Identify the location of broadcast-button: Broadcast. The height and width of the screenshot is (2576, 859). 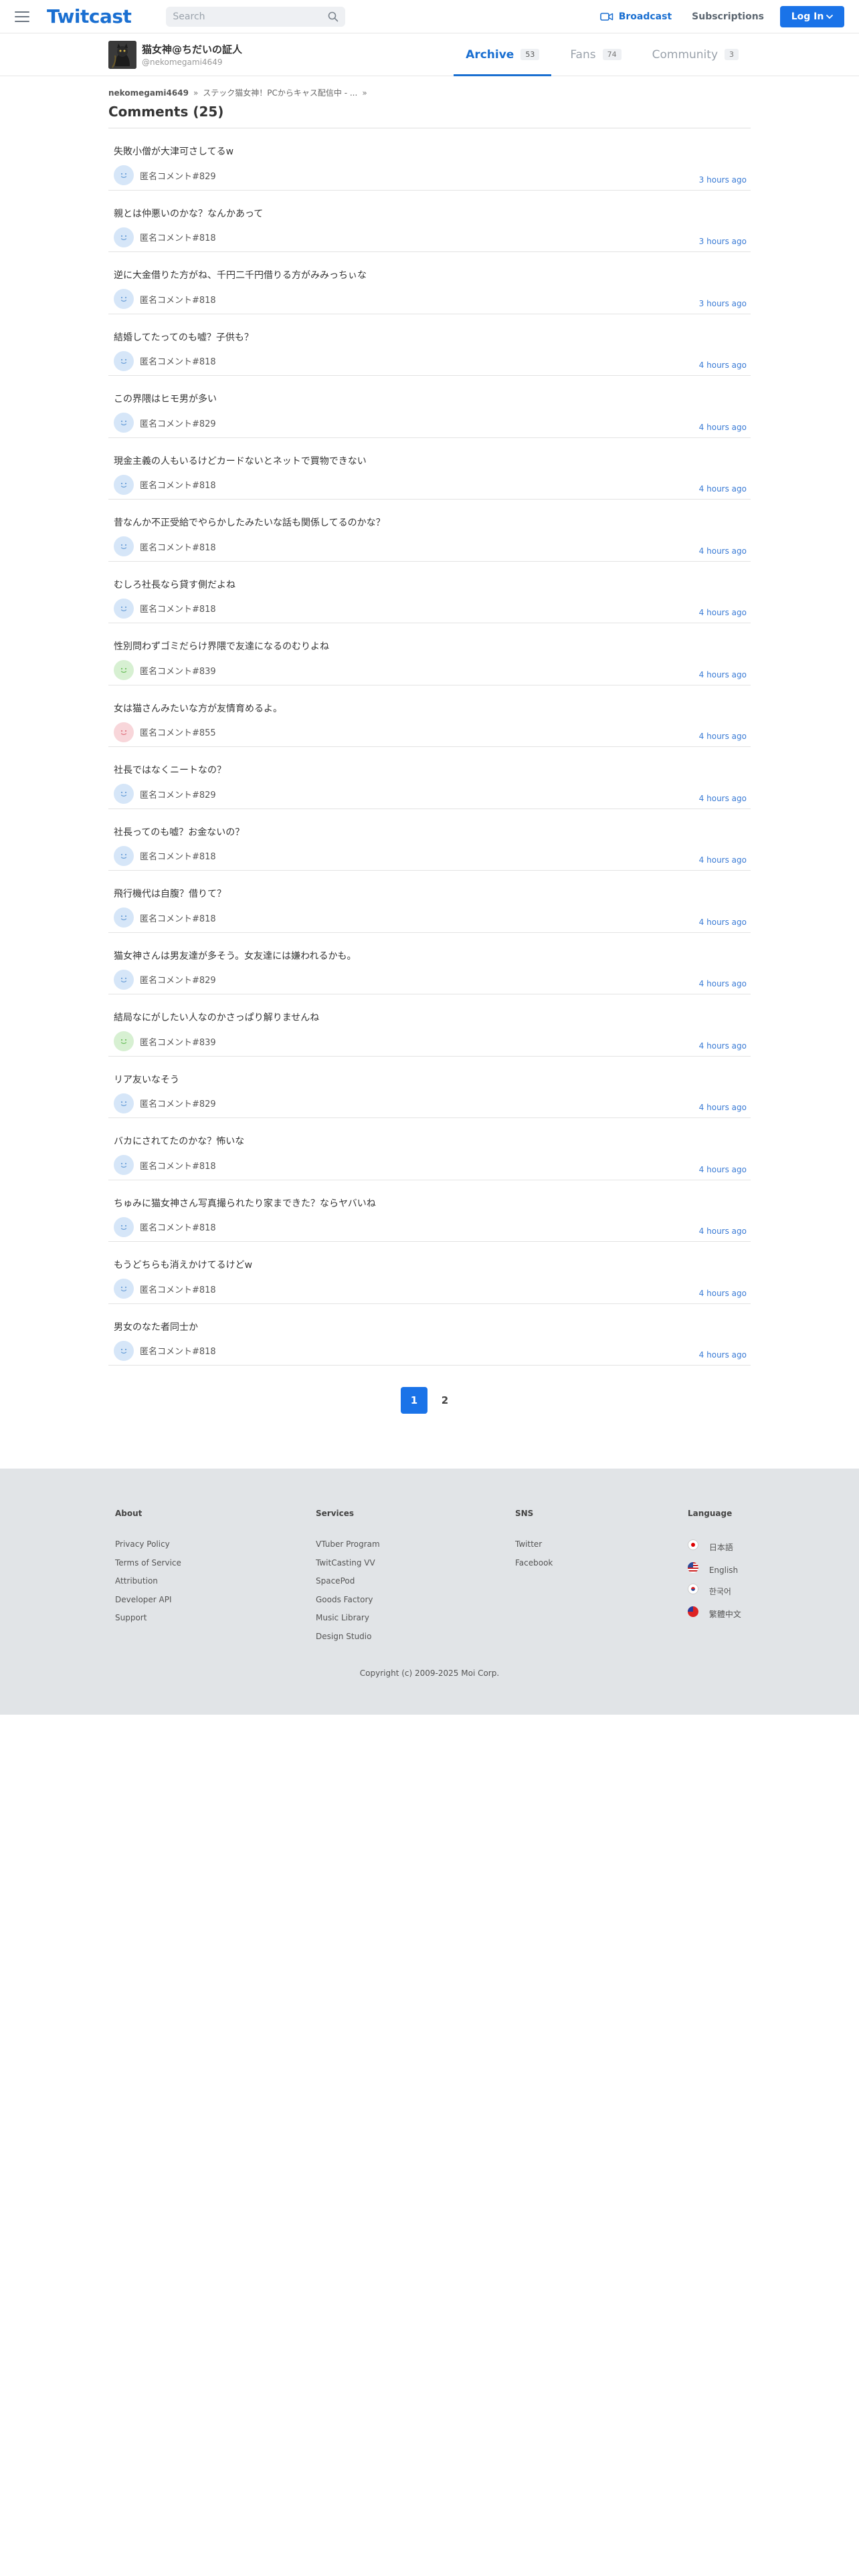
(635, 16).